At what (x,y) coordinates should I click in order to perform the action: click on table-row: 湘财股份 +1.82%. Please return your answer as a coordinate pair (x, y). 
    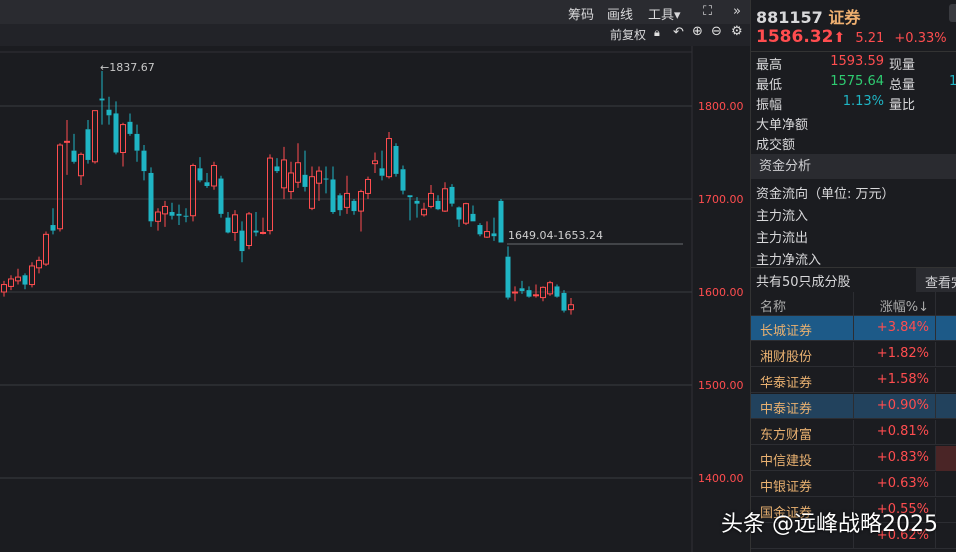
    Looking at the image, I should click on (853, 354).